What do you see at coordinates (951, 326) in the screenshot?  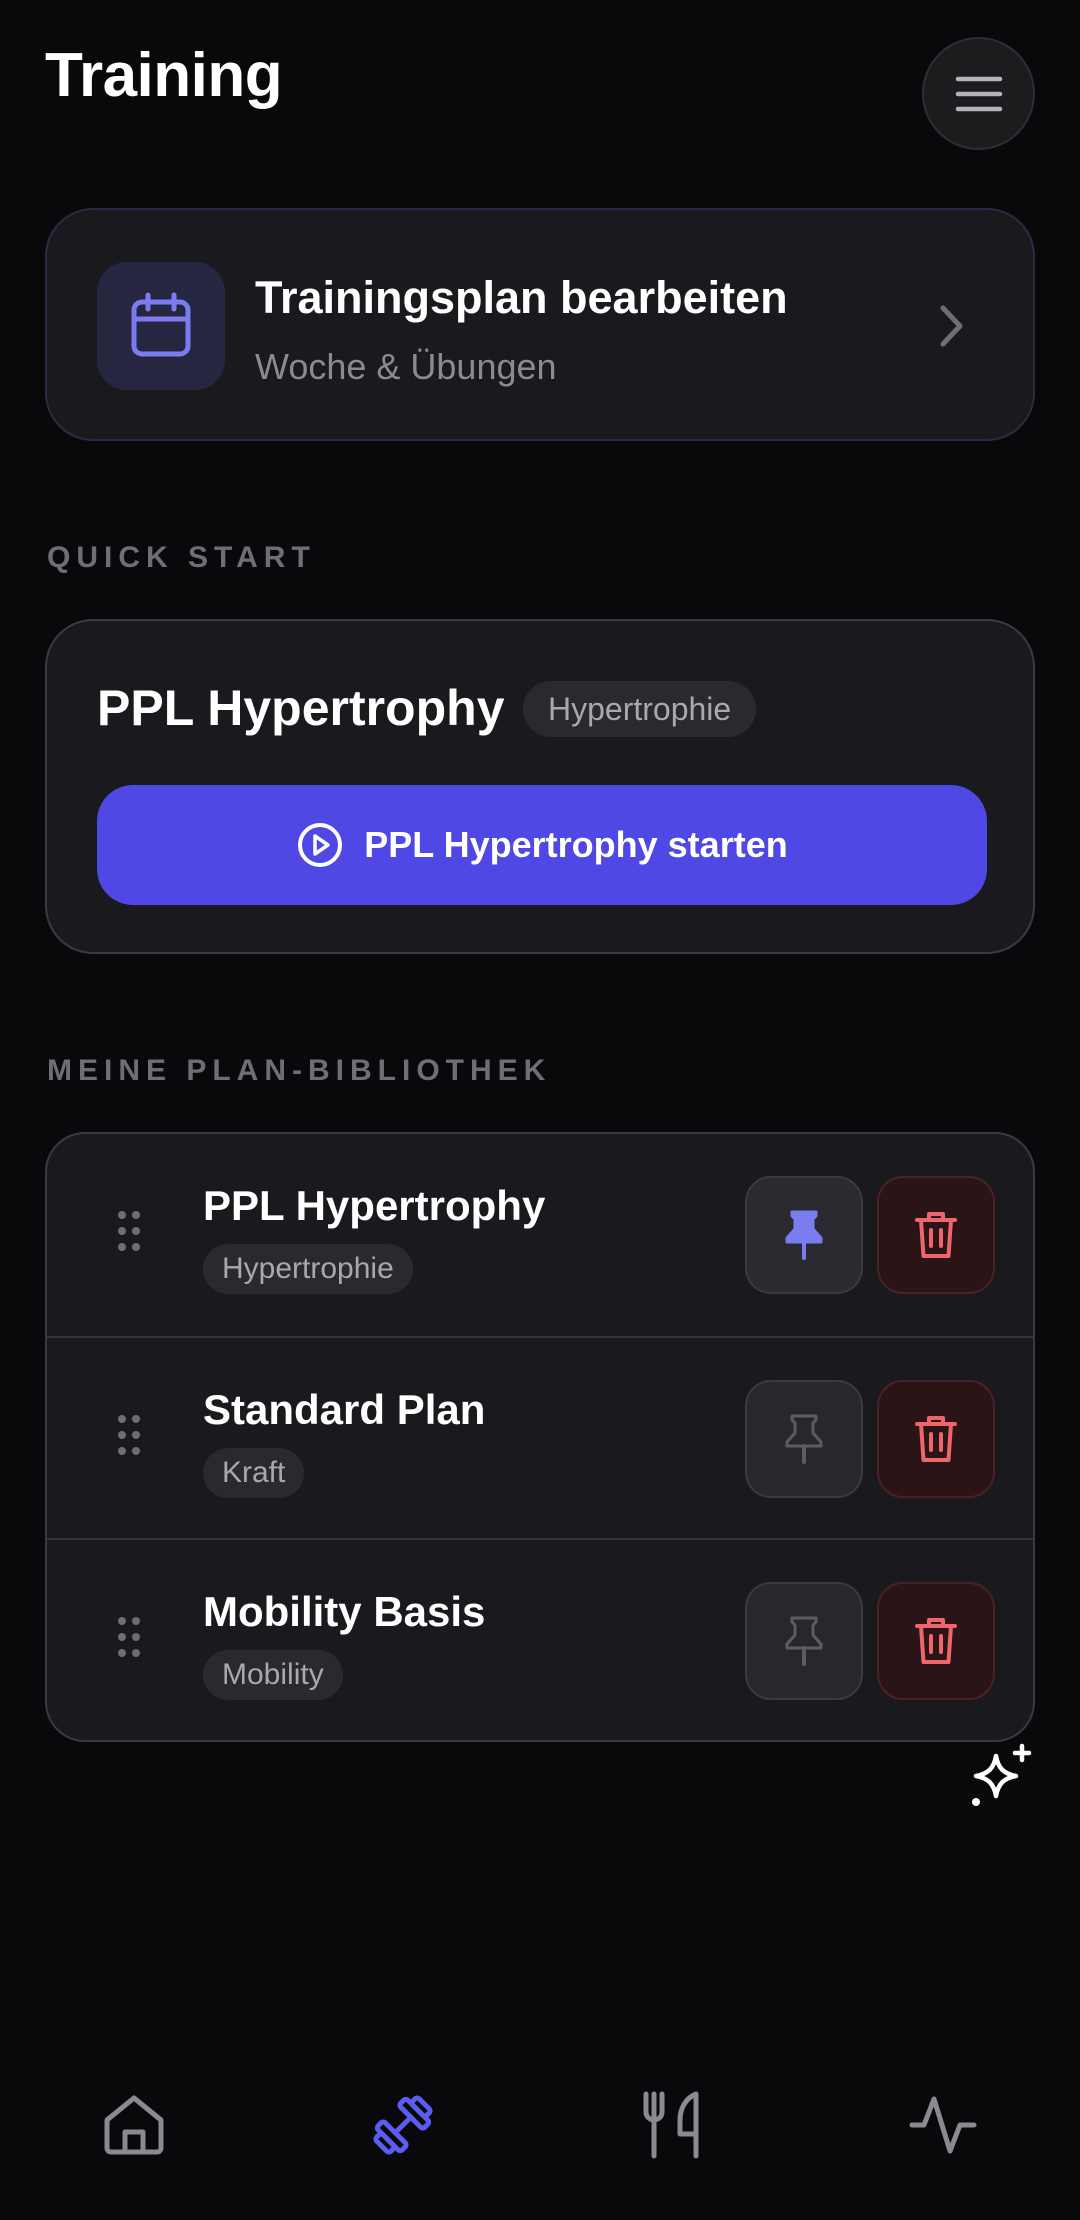 I see `chevron-right-icon` at bounding box center [951, 326].